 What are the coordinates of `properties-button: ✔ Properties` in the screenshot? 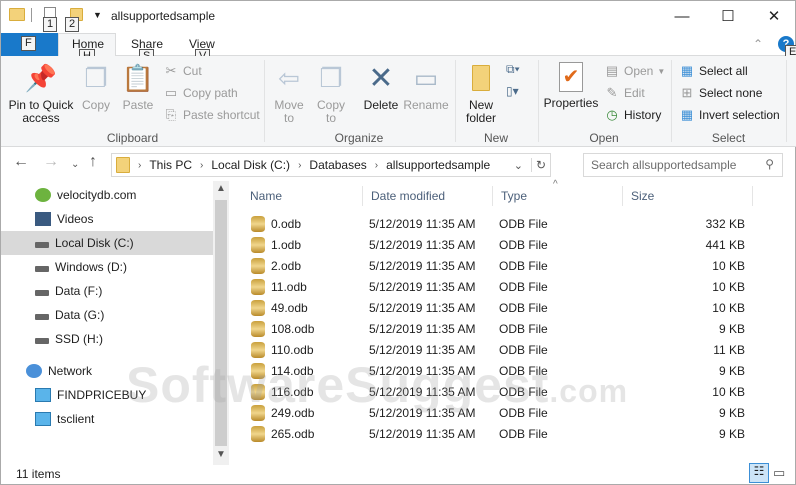 It's located at (571, 86).